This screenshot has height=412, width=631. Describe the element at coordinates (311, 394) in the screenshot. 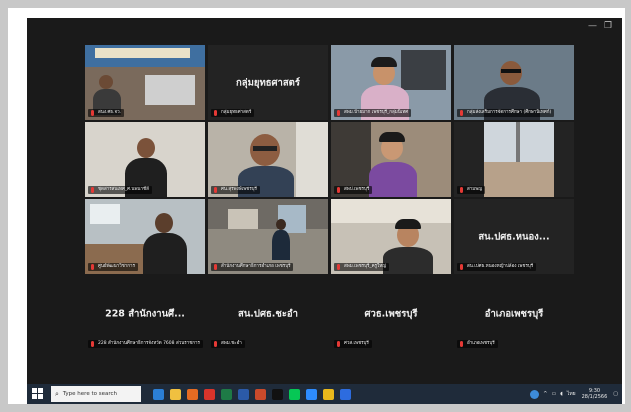

I see `zoom-app-icon` at that location.